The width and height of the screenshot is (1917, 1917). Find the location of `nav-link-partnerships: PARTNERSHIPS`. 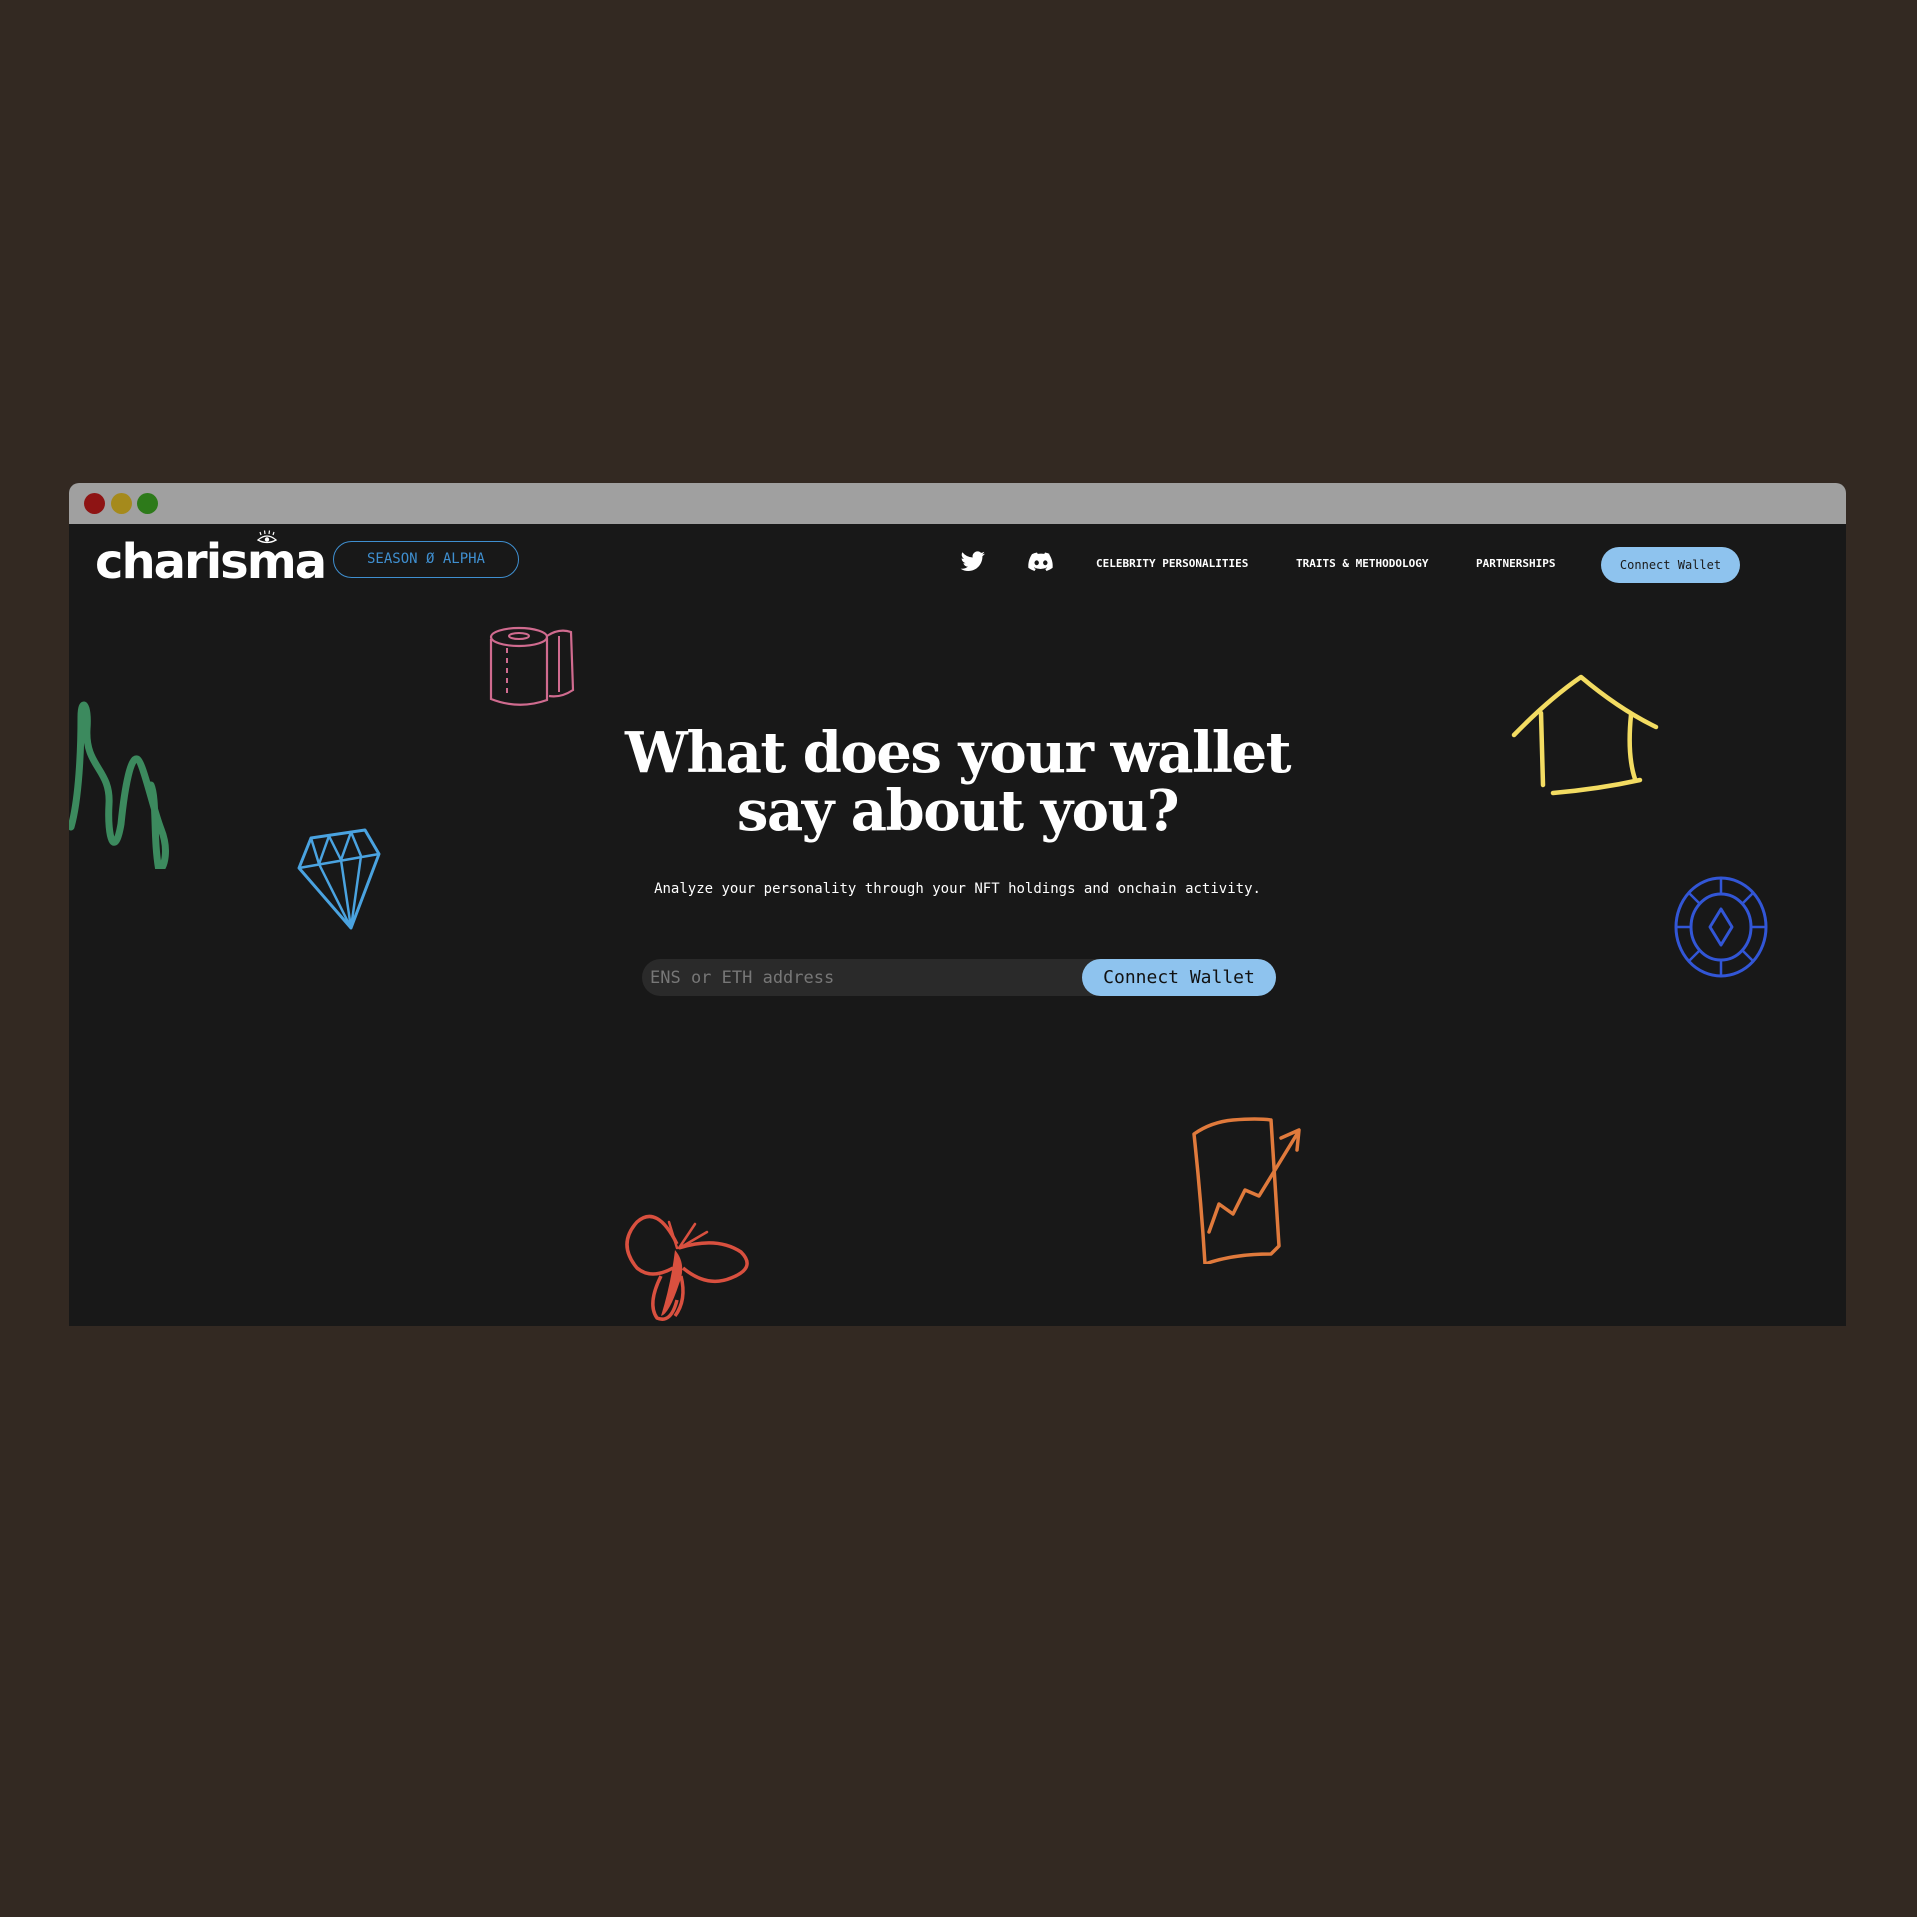

nav-link-partnerships: PARTNERSHIPS is located at coordinates (1515, 563).